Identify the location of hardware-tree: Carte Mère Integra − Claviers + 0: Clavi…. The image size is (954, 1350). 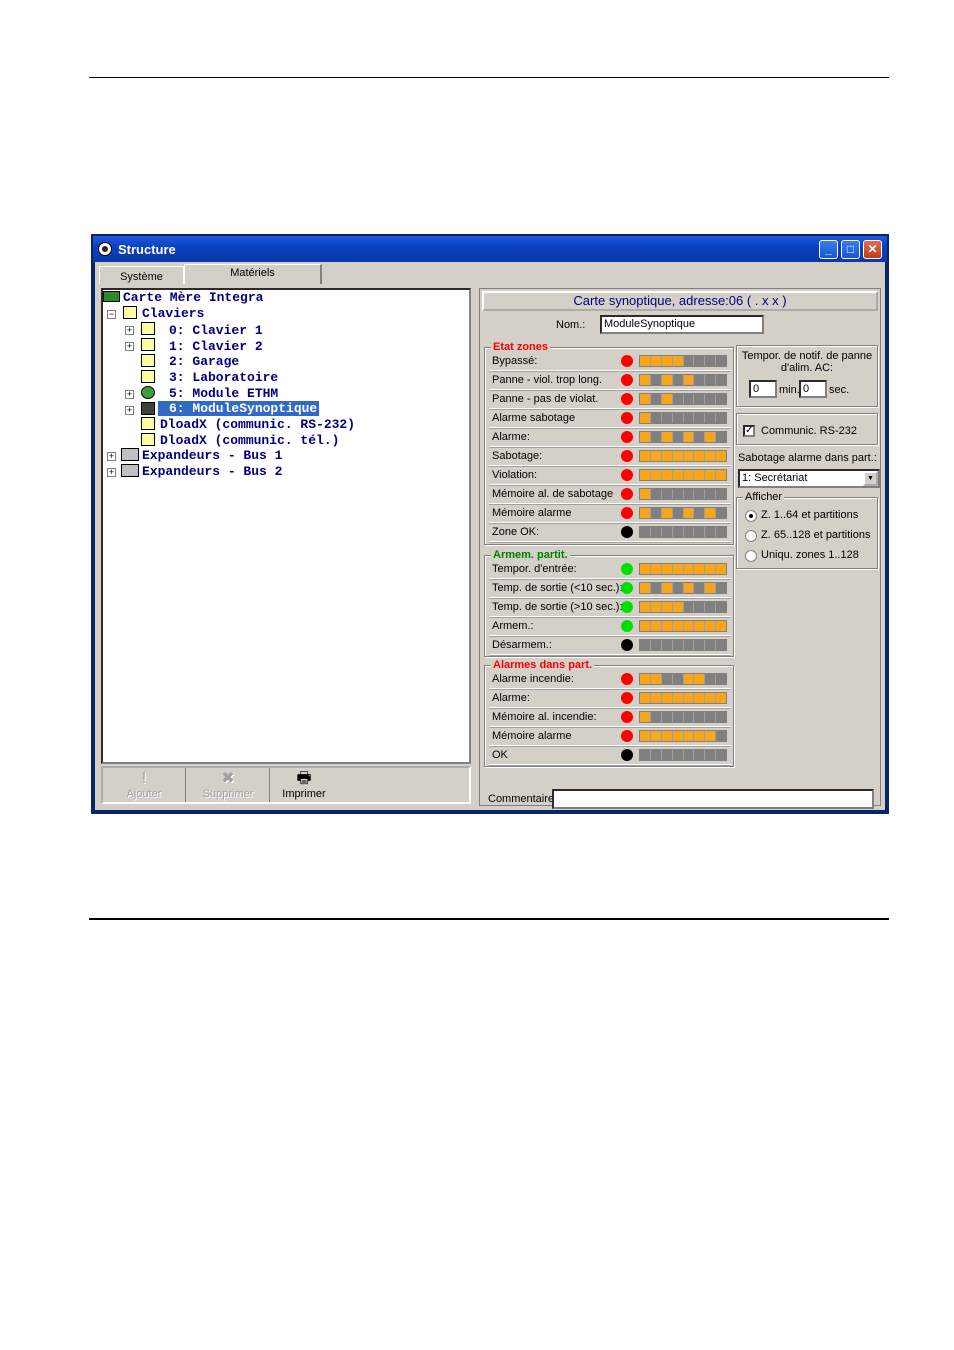
(286, 526).